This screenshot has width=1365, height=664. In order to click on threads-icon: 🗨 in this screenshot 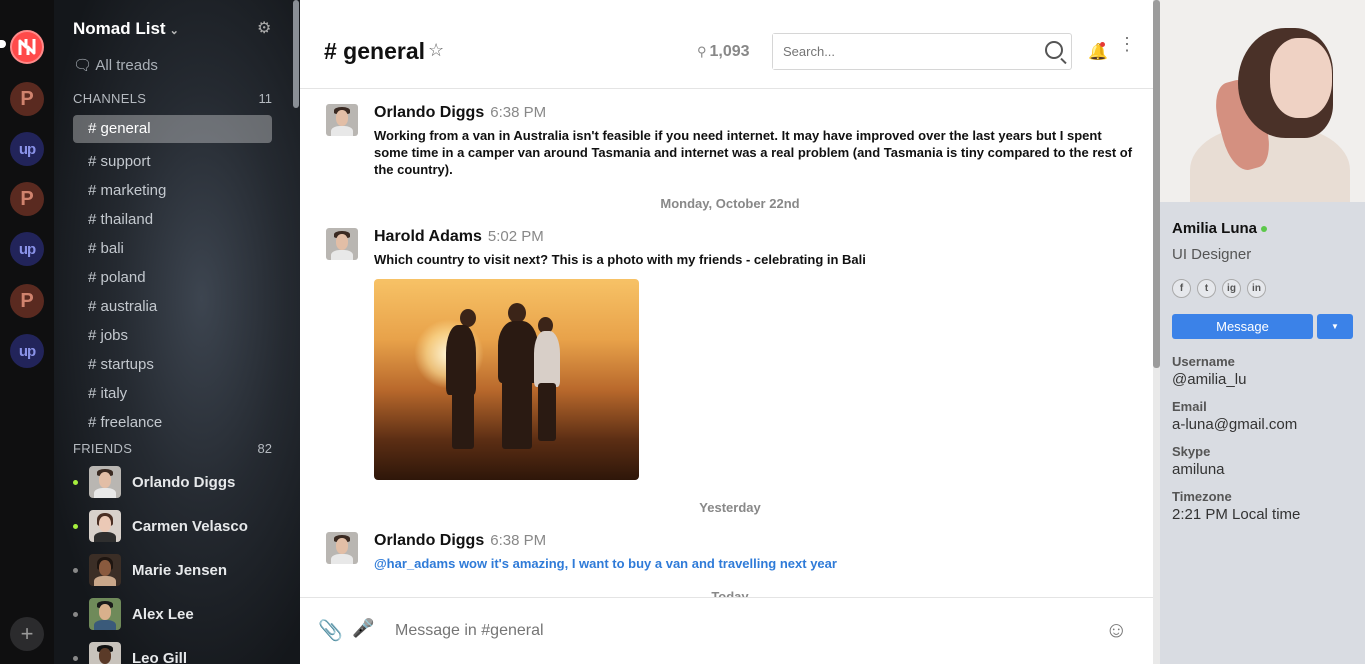, I will do `click(83, 65)`.